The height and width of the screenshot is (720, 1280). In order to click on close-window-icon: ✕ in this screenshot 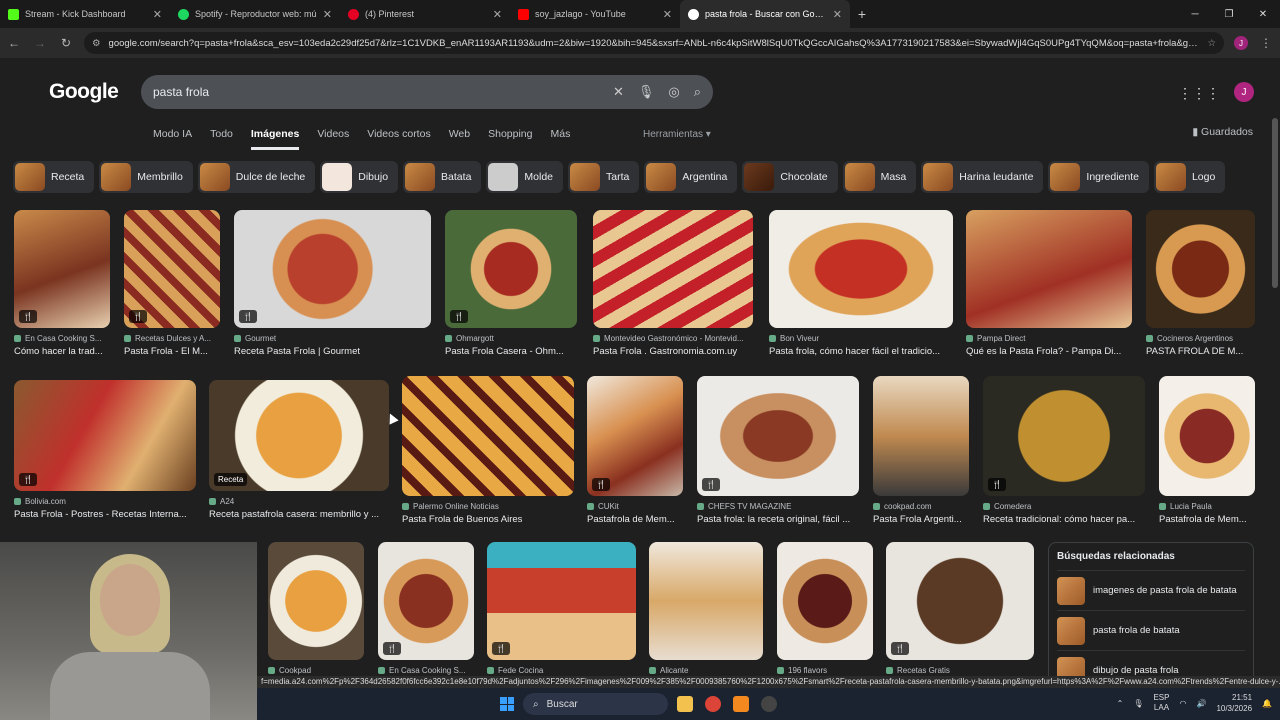, I will do `click(1263, 14)`.